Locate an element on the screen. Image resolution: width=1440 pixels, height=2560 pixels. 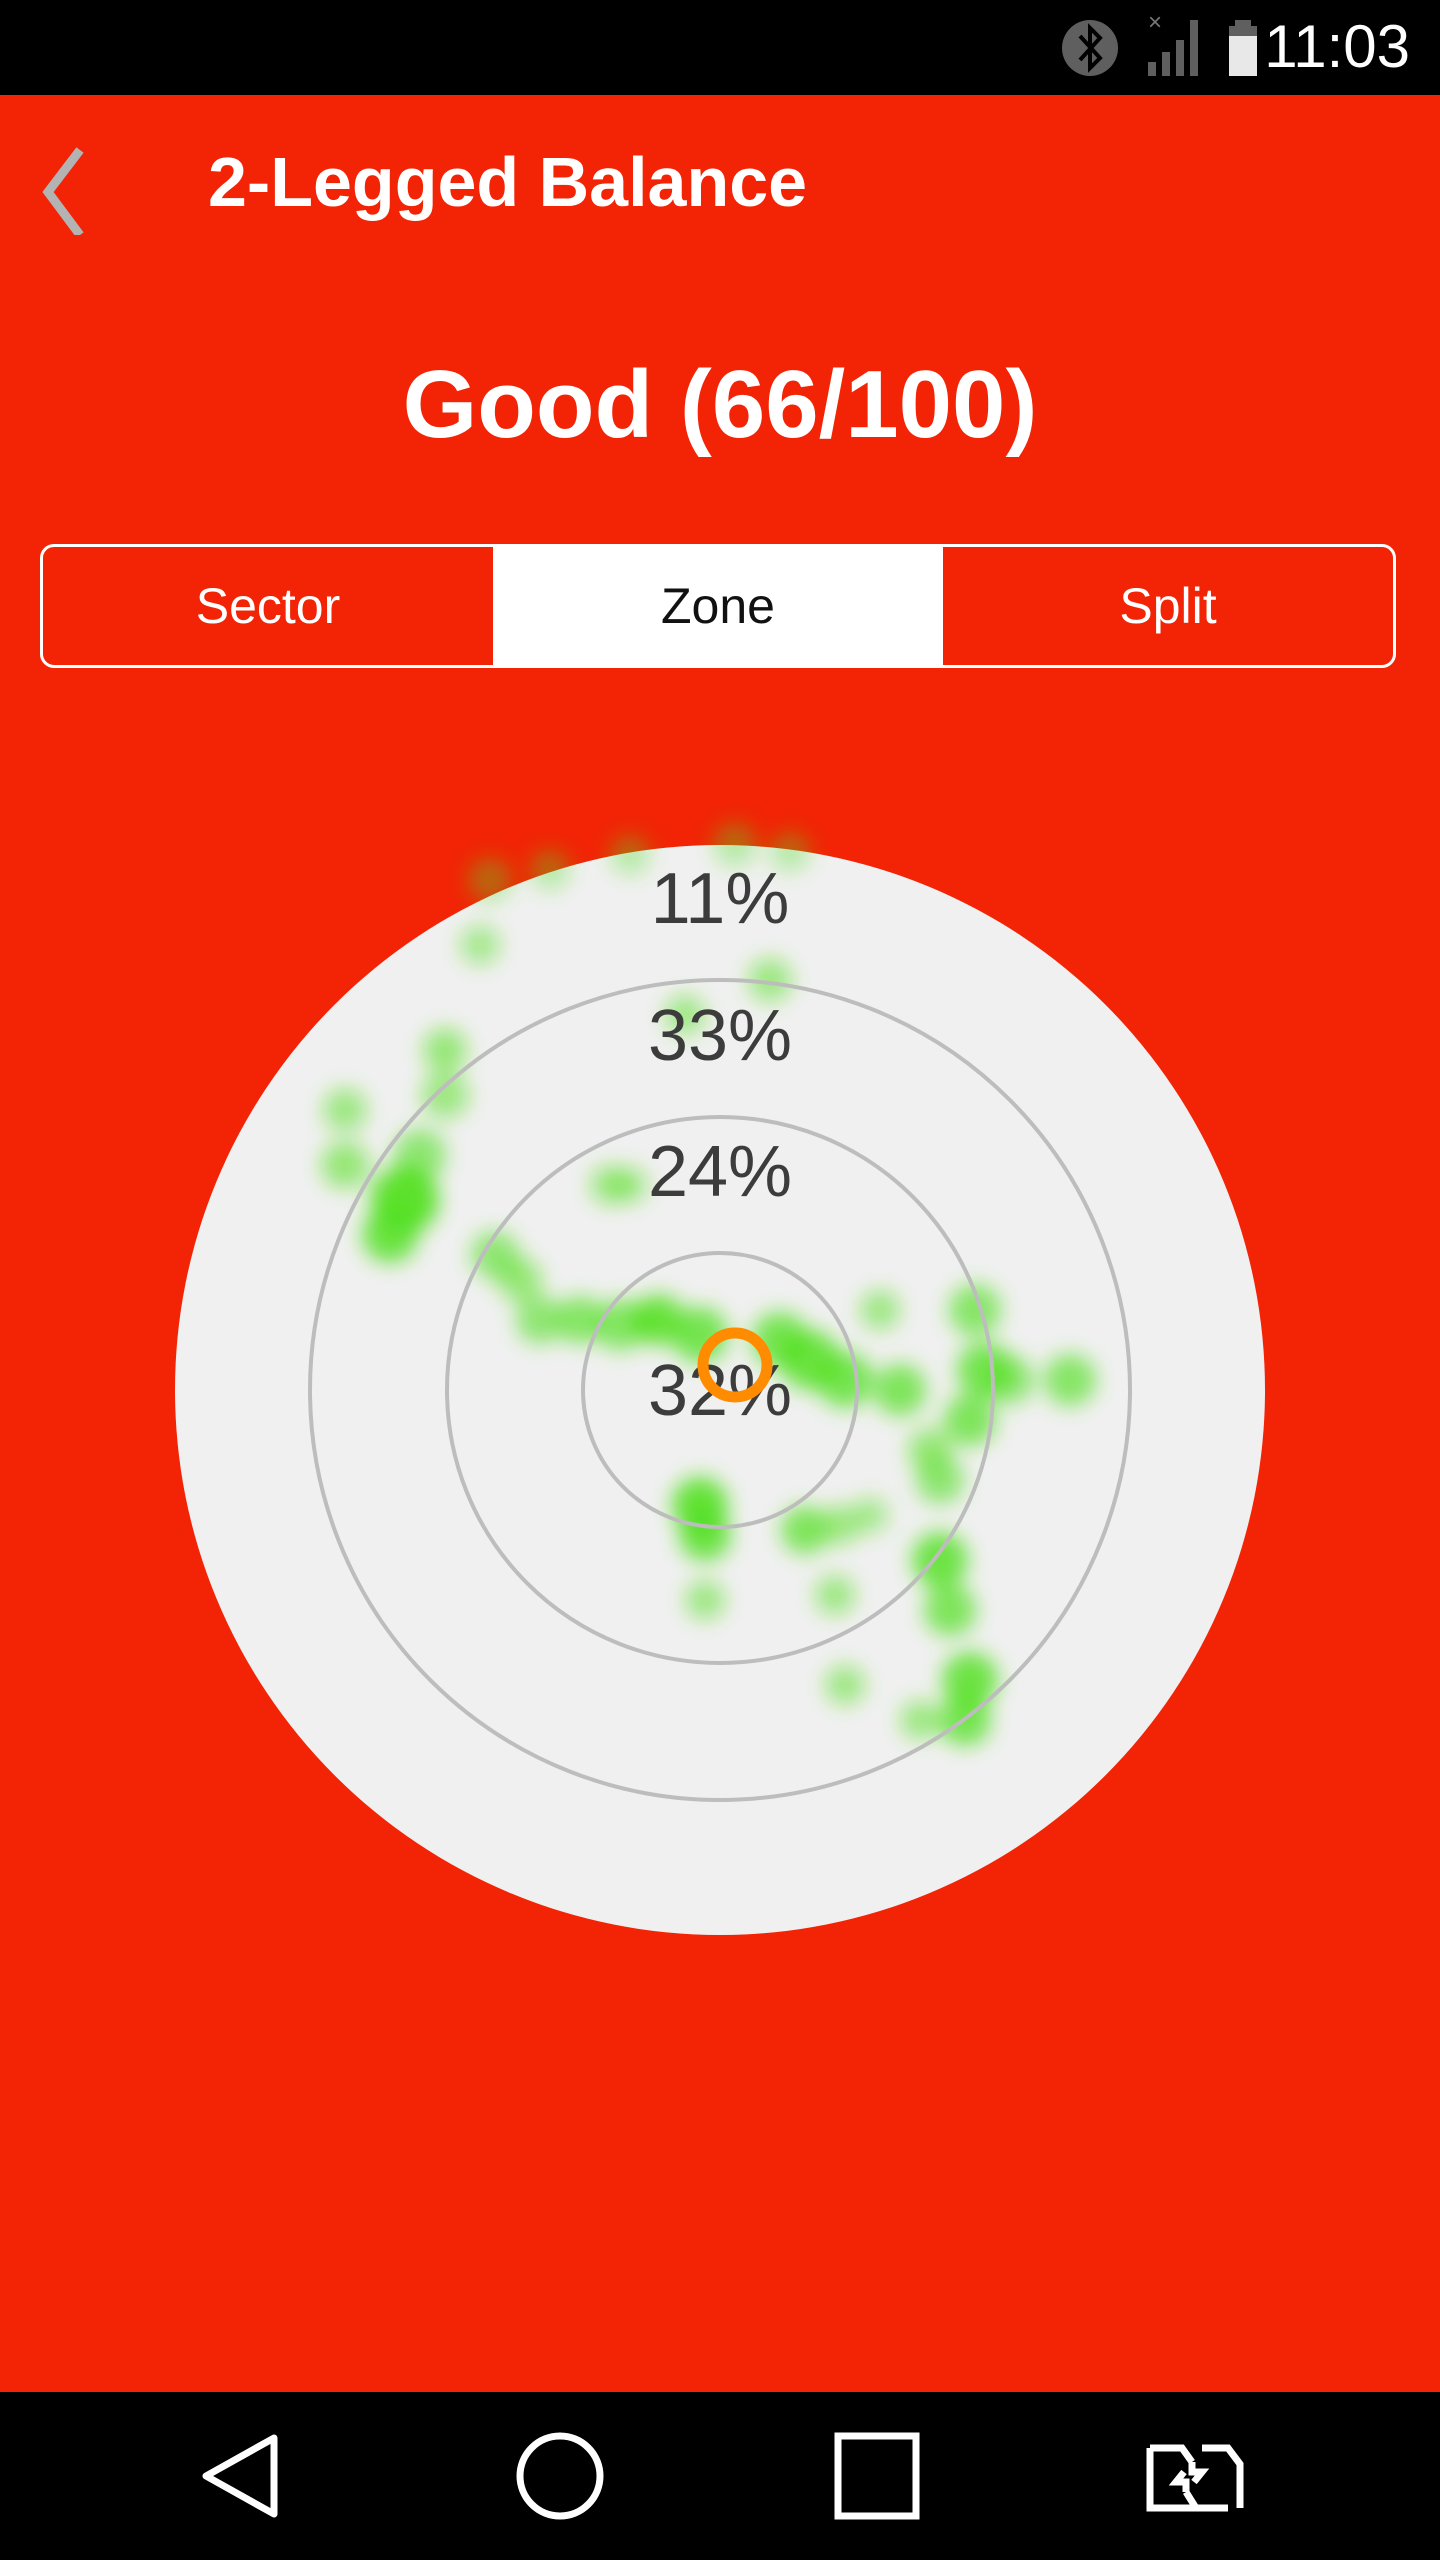
tab-split: Split is located at coordinates (1168, 606).